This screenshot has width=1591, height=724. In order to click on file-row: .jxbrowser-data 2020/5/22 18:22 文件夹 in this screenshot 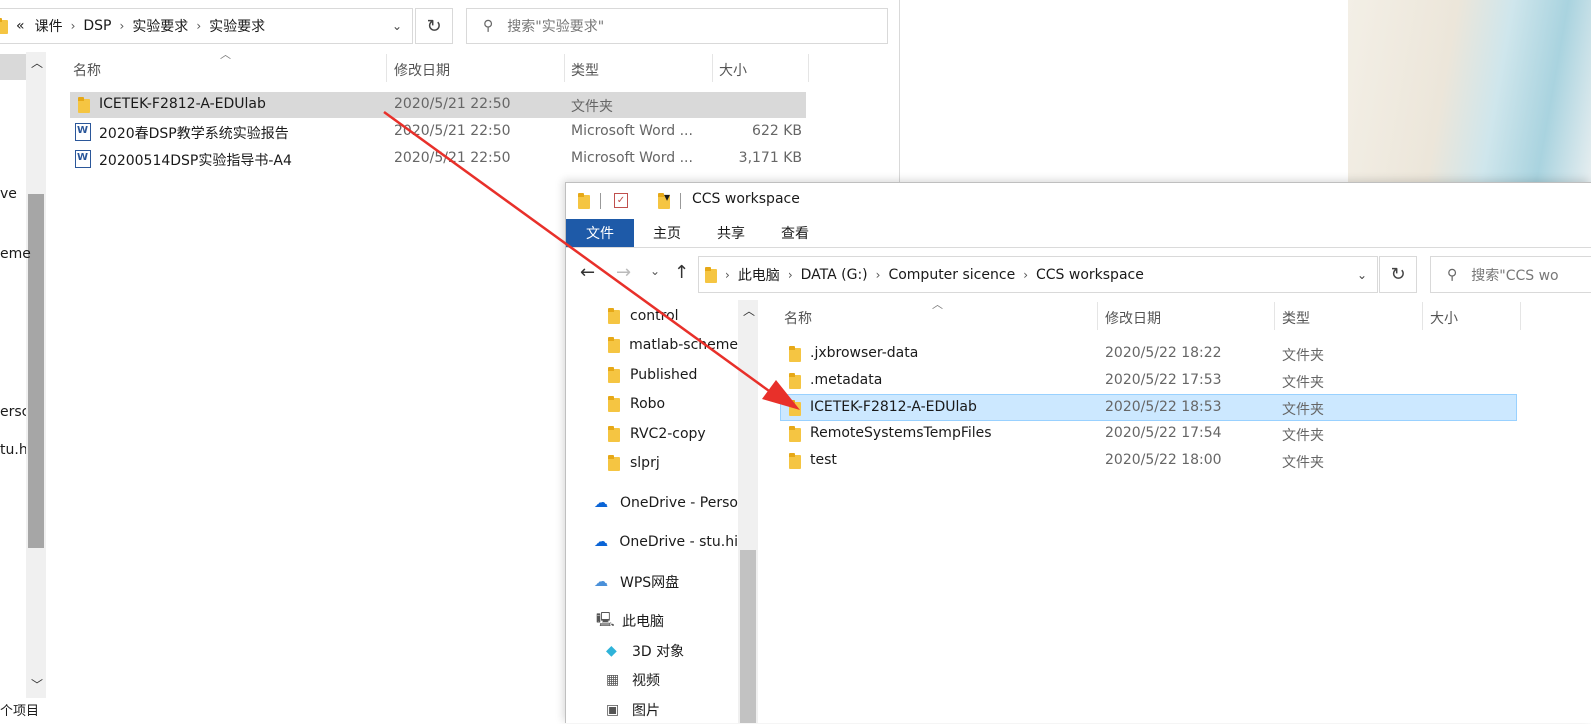, I will do `click(1149, 354)`.